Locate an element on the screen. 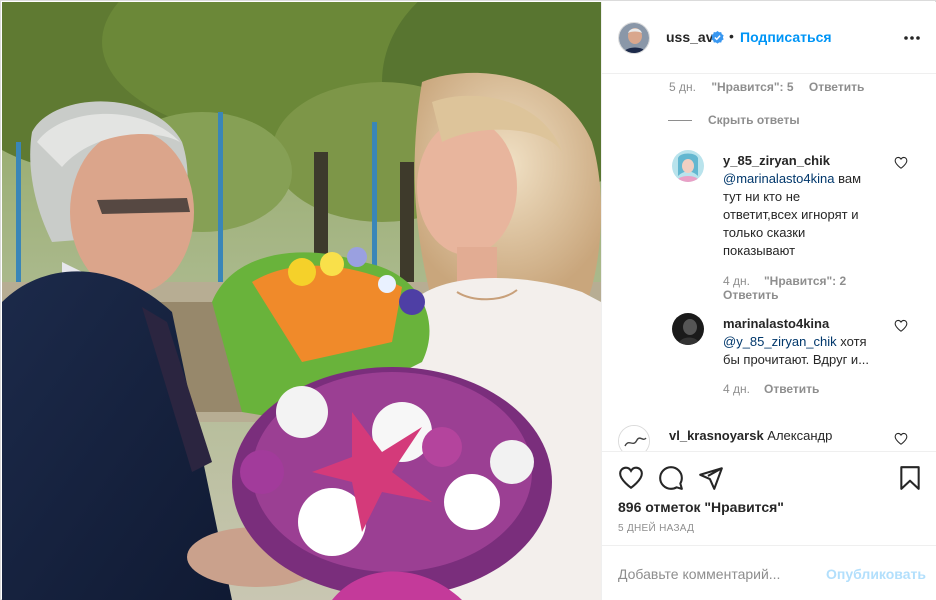  reply-meta: 4 дн. Ответить is located at coordinates (798, 389).